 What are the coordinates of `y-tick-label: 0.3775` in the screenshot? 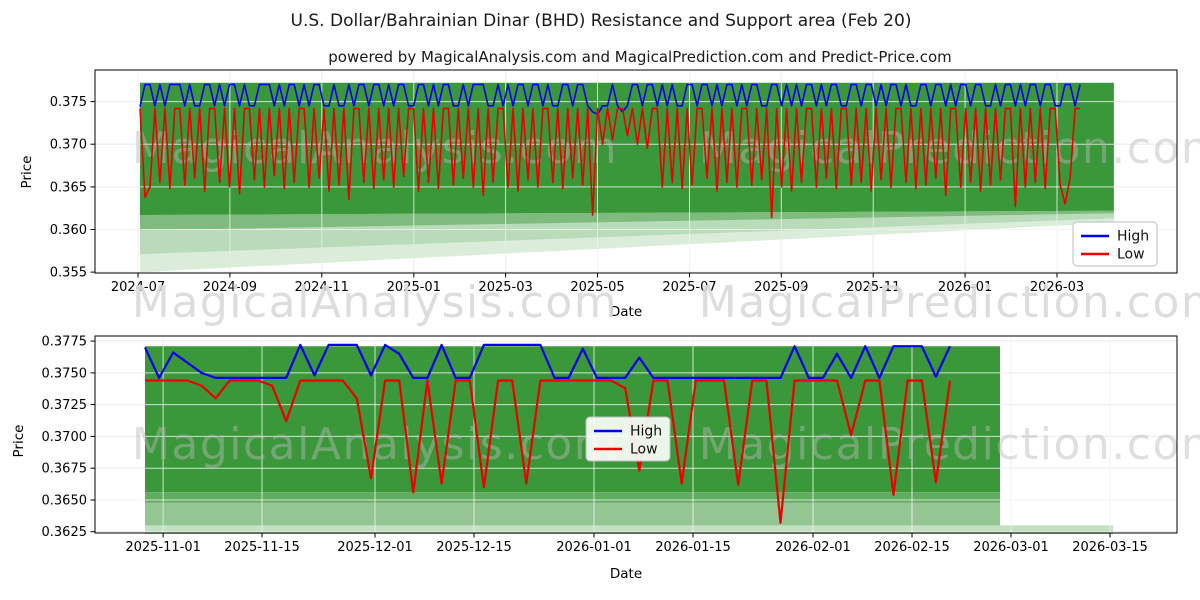 It's located at (65, 342).